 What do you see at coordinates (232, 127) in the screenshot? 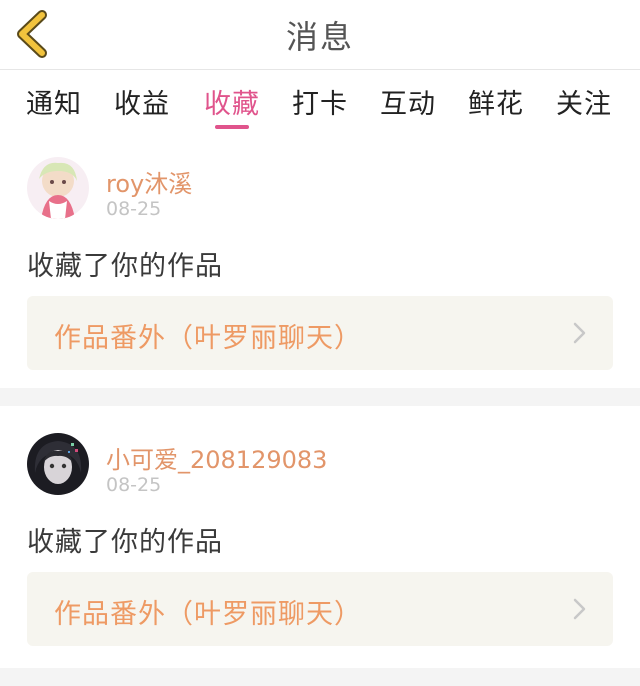
I see `active-tab-indicator` at bounding box center [232, 127].